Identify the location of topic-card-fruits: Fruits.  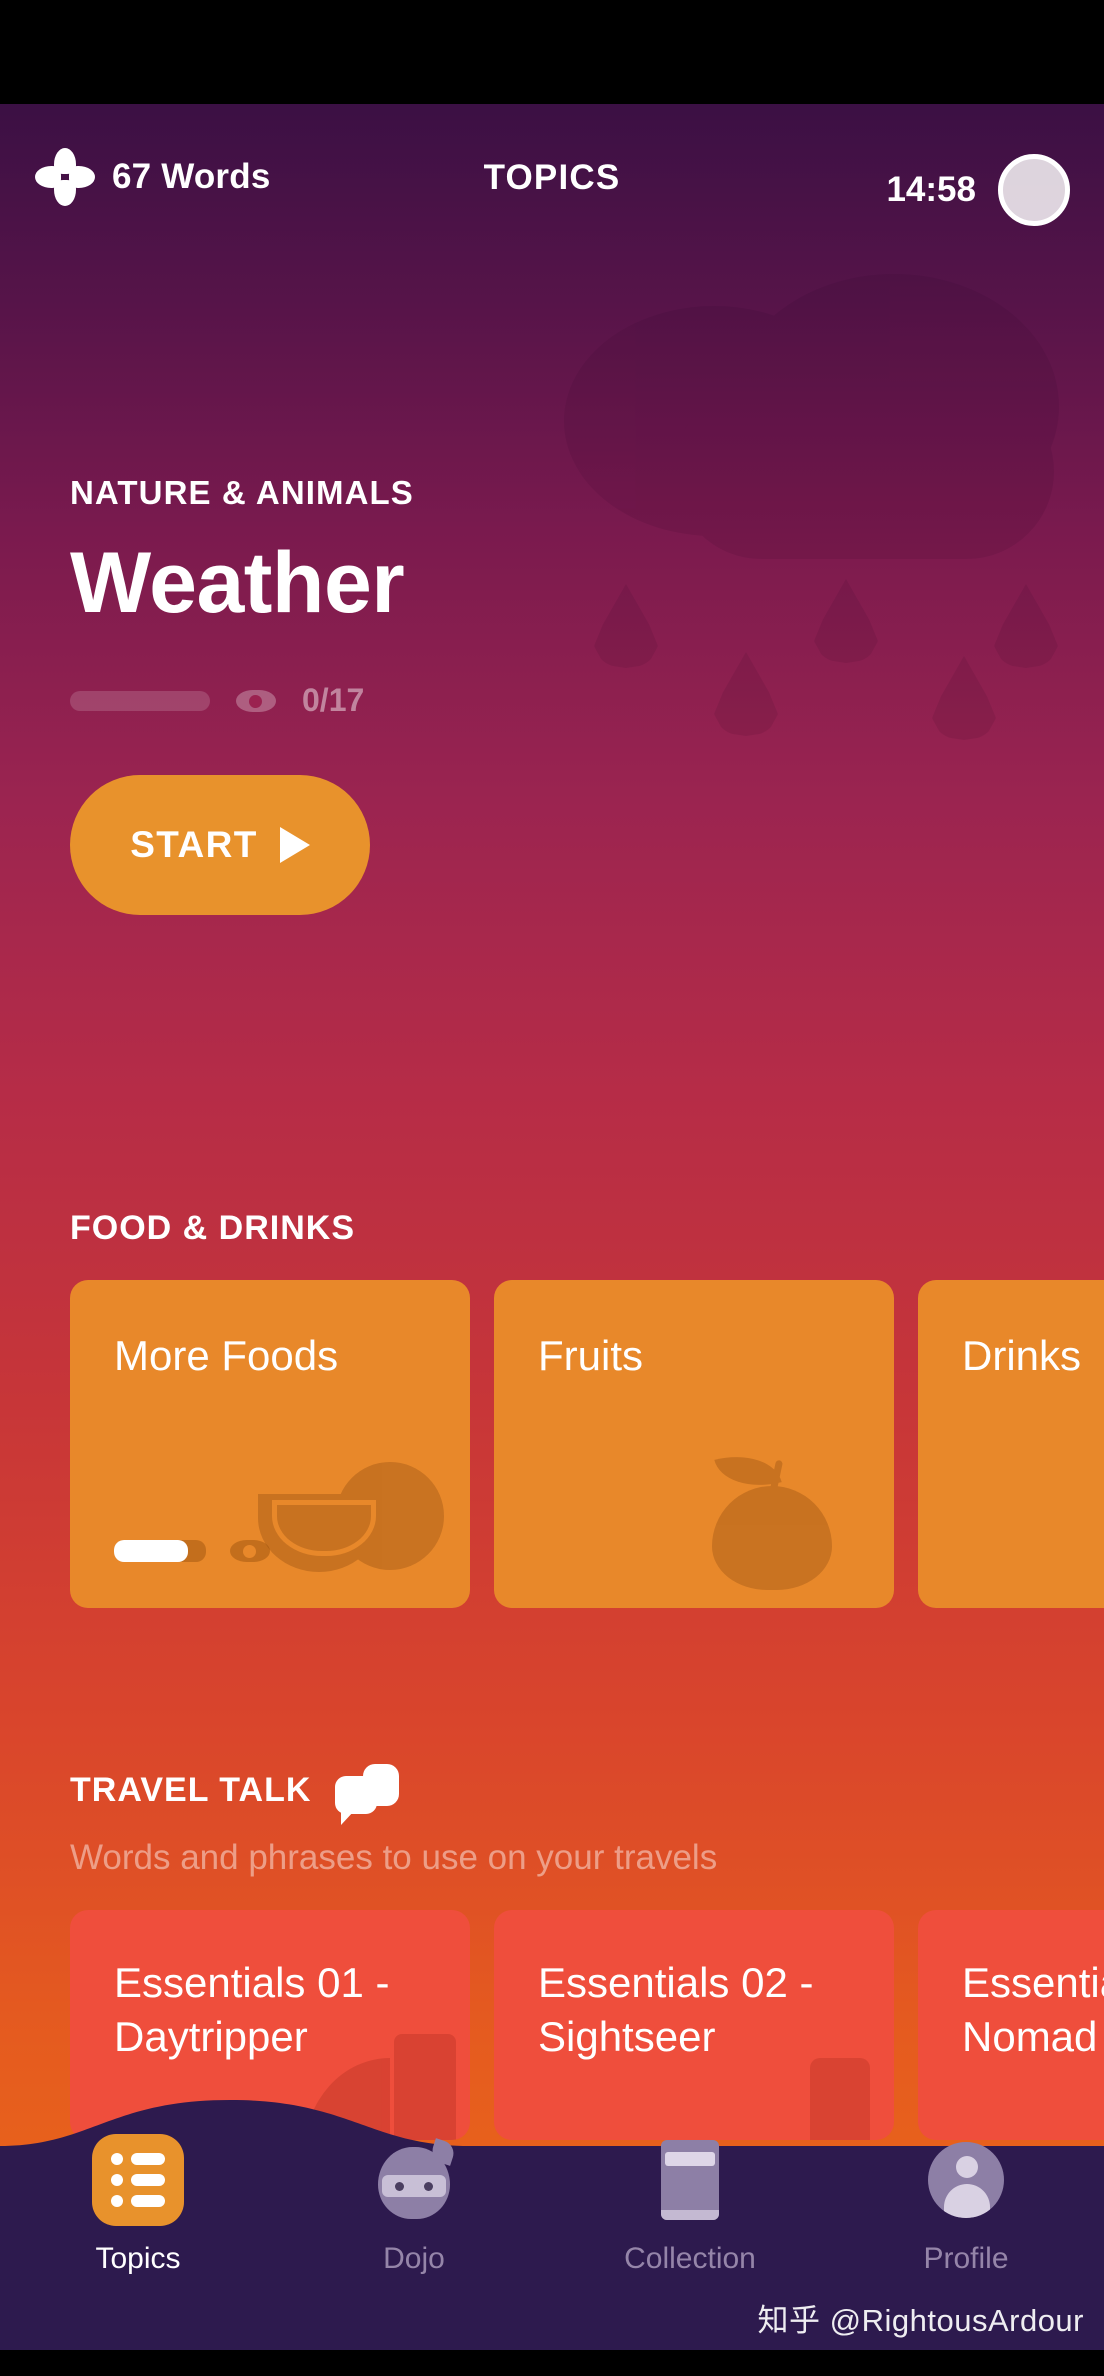
(694, 1444).